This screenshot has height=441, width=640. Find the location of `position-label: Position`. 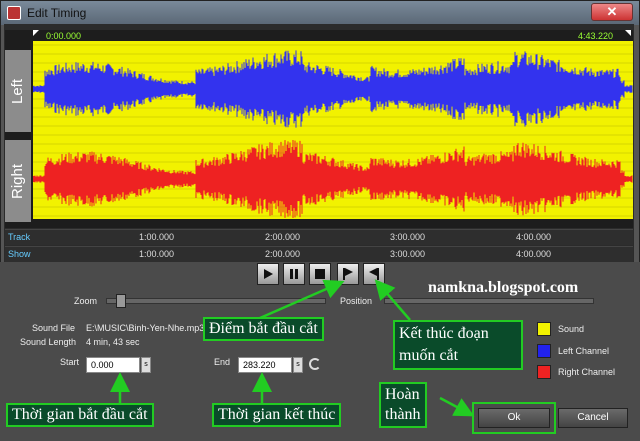

position-label: Position is located at coordinates (356, 301).